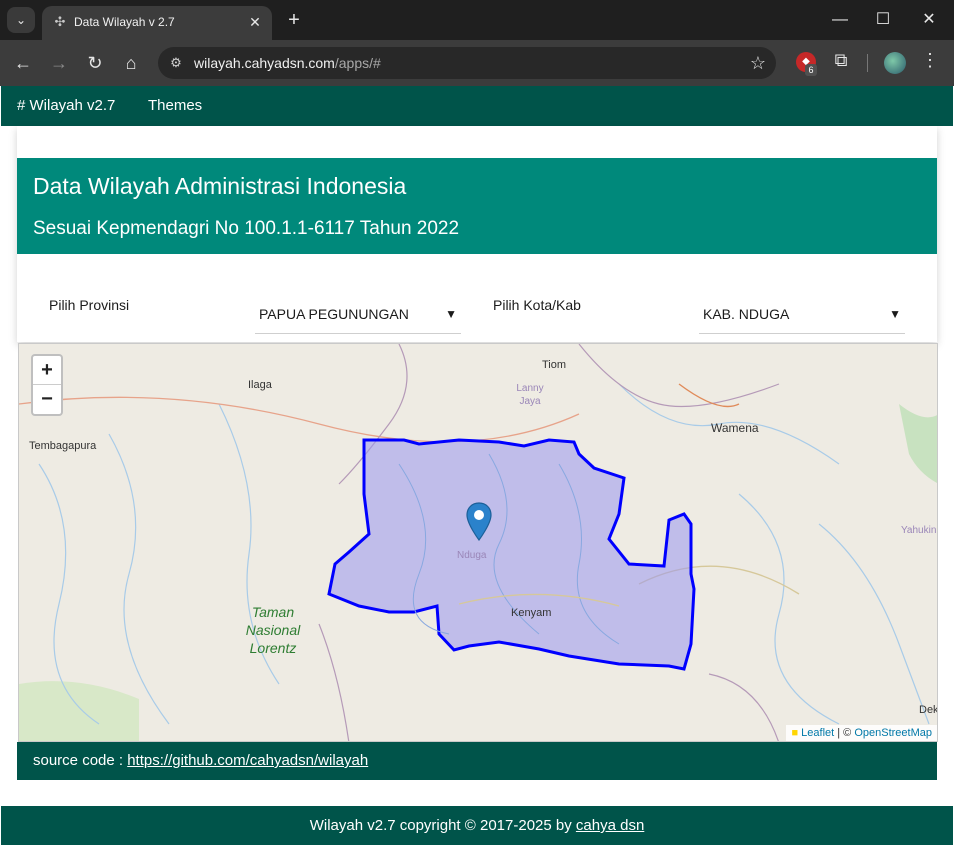  I want to click on place-tiom: Tiom, so click(554, 365).